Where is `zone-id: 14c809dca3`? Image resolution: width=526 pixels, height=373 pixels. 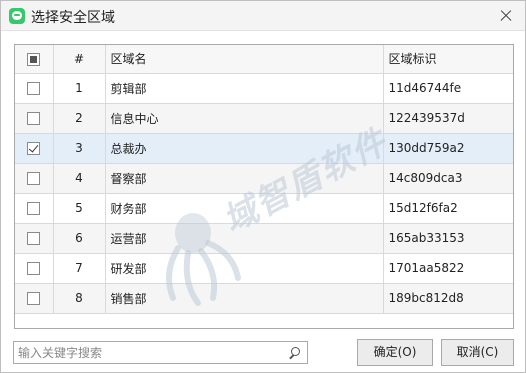
zone-id: 14c809dca3 is located at coordinates (448, 178).